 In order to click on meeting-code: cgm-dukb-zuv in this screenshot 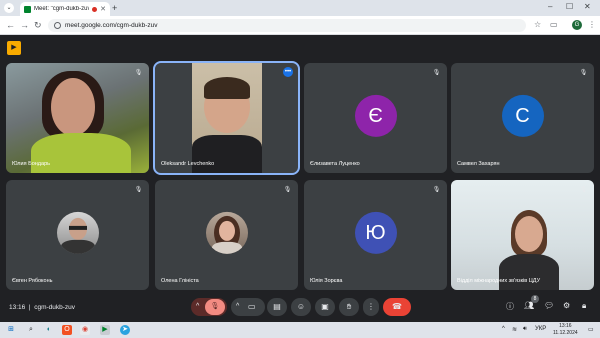, I will do `click(55, 307)`.